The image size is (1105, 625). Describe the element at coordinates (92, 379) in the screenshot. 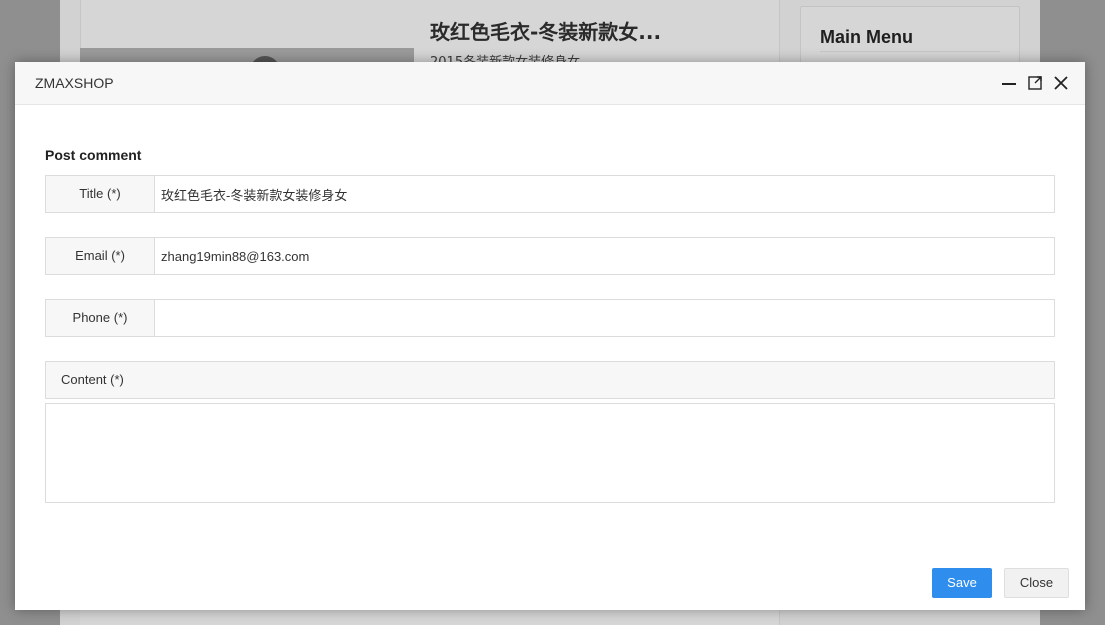

I see `content-label: Content (*)` at that location.